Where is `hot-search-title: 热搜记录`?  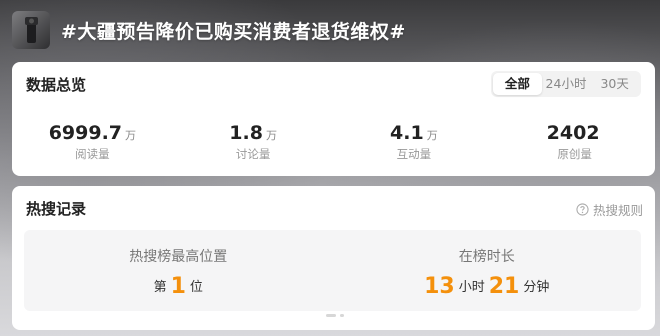
hot-search-title: 热搜记录 is located at coordinates (56, 209).